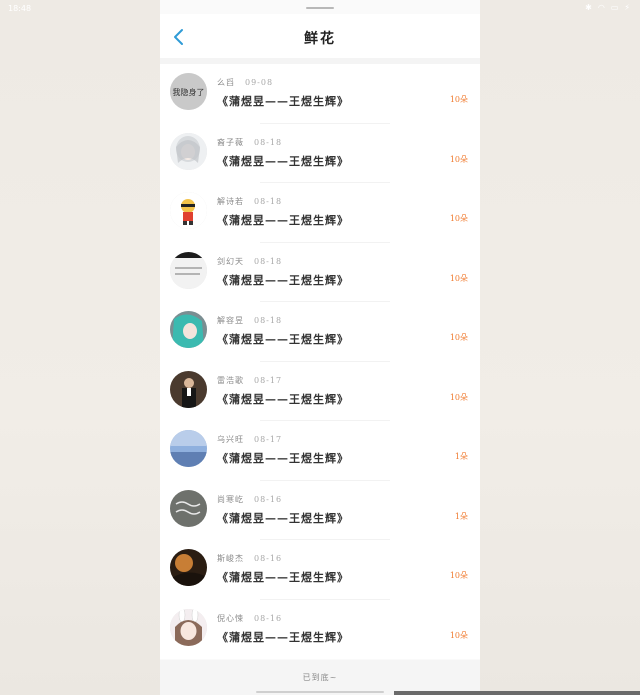  Describe the element at coordinates (320, 692) in the screenshot. I see `home-indicator` at that location.